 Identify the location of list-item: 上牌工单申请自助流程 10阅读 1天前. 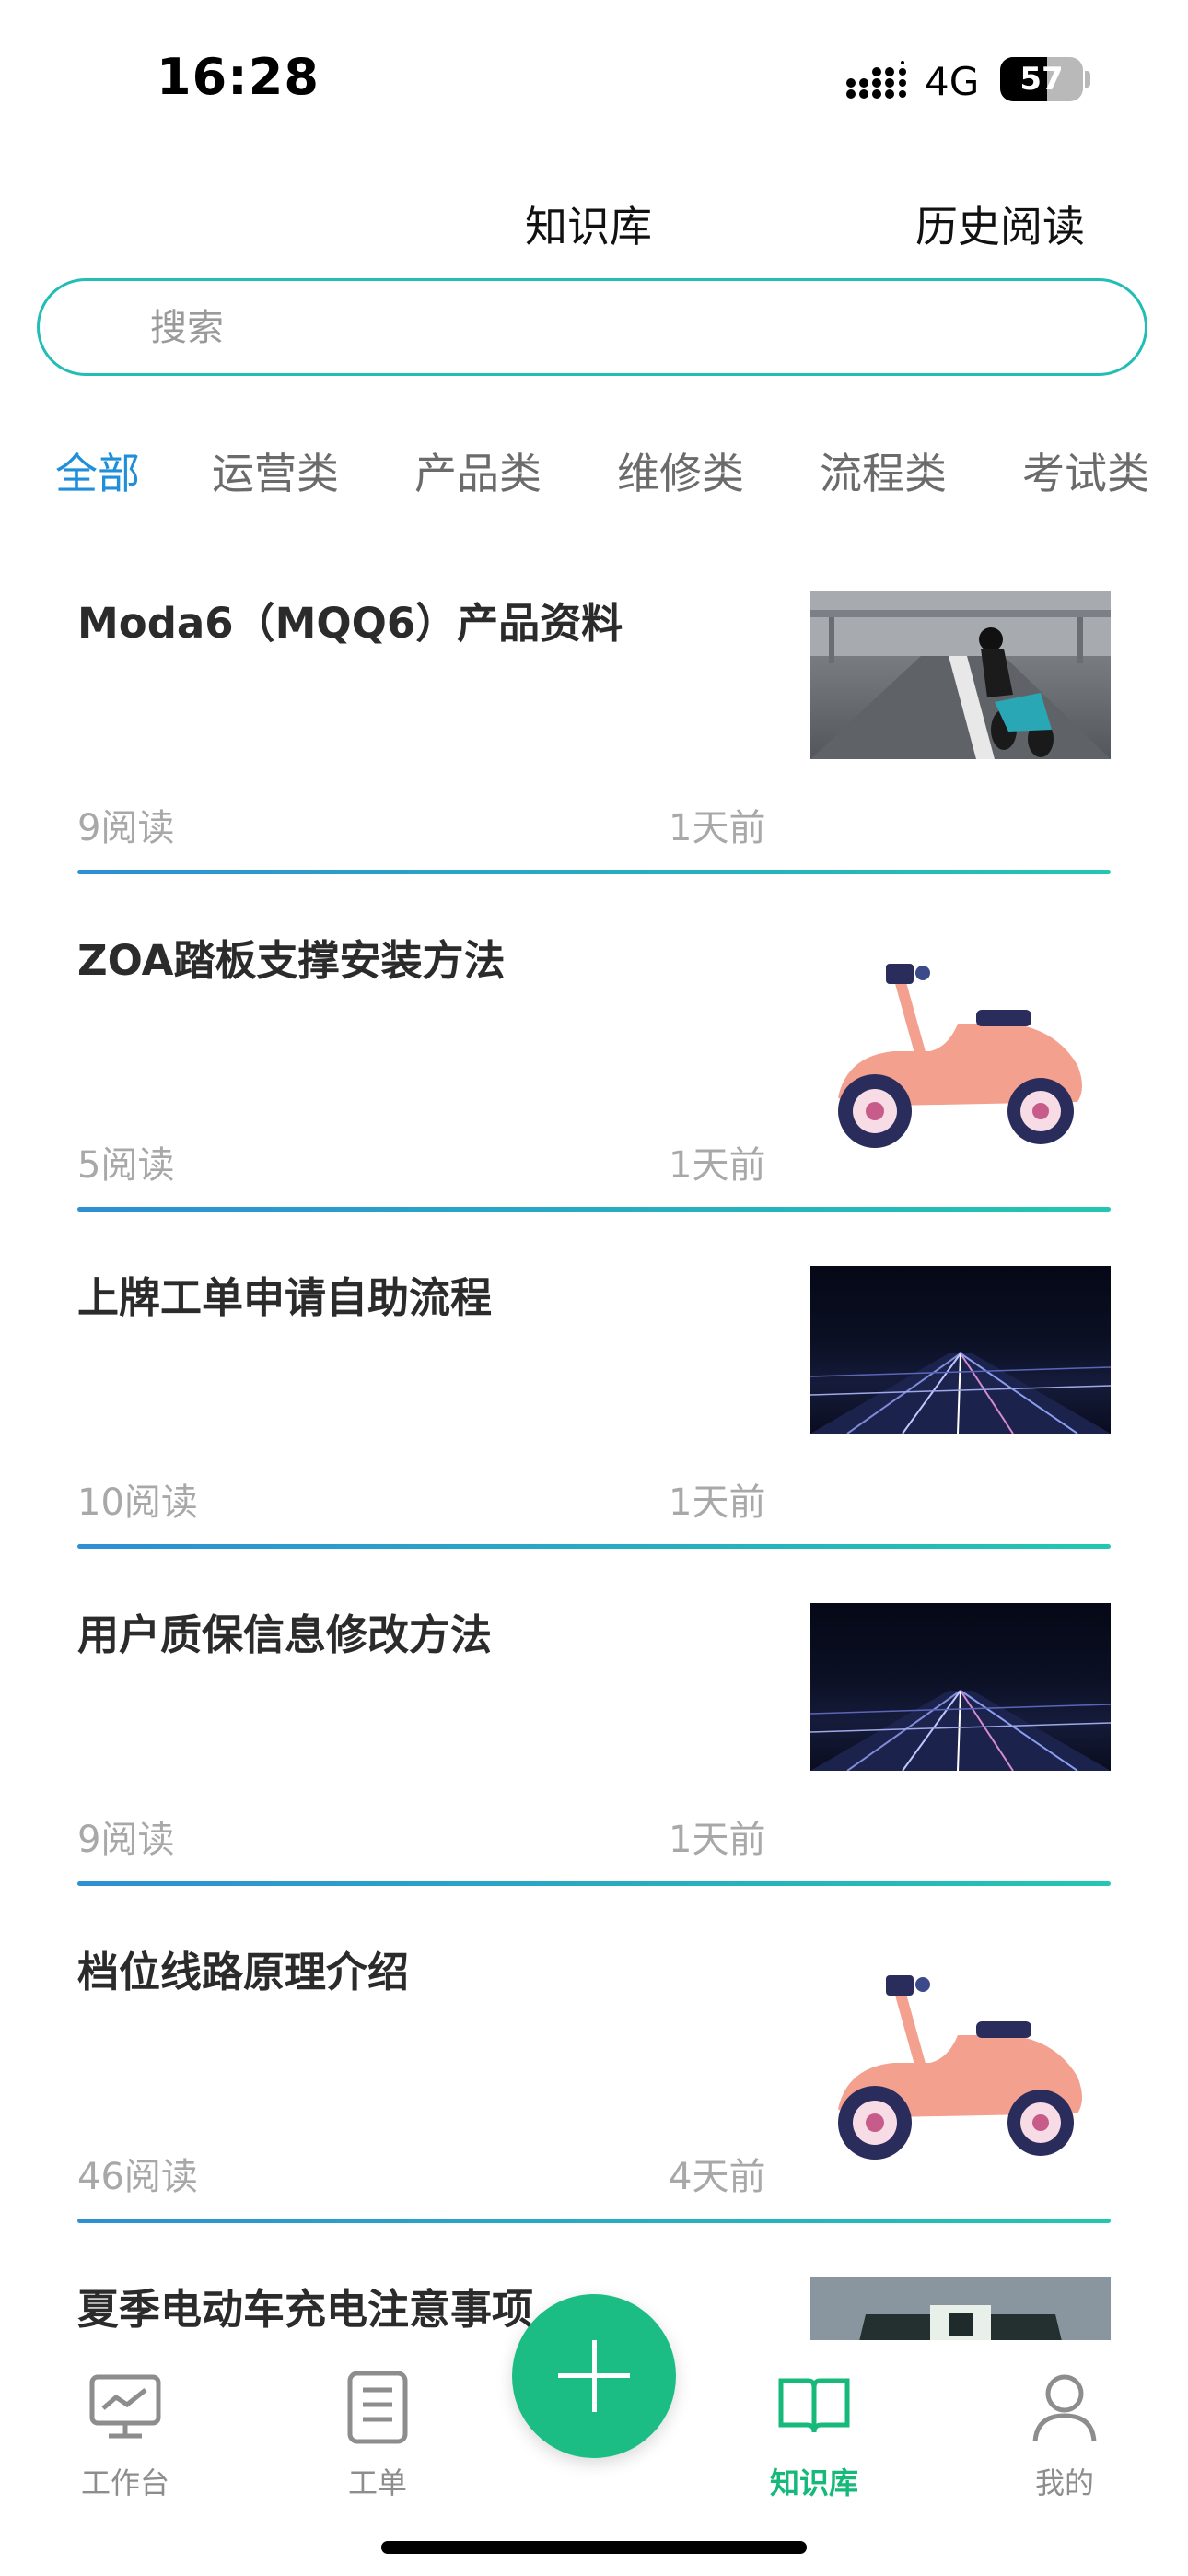
(594, 1386).